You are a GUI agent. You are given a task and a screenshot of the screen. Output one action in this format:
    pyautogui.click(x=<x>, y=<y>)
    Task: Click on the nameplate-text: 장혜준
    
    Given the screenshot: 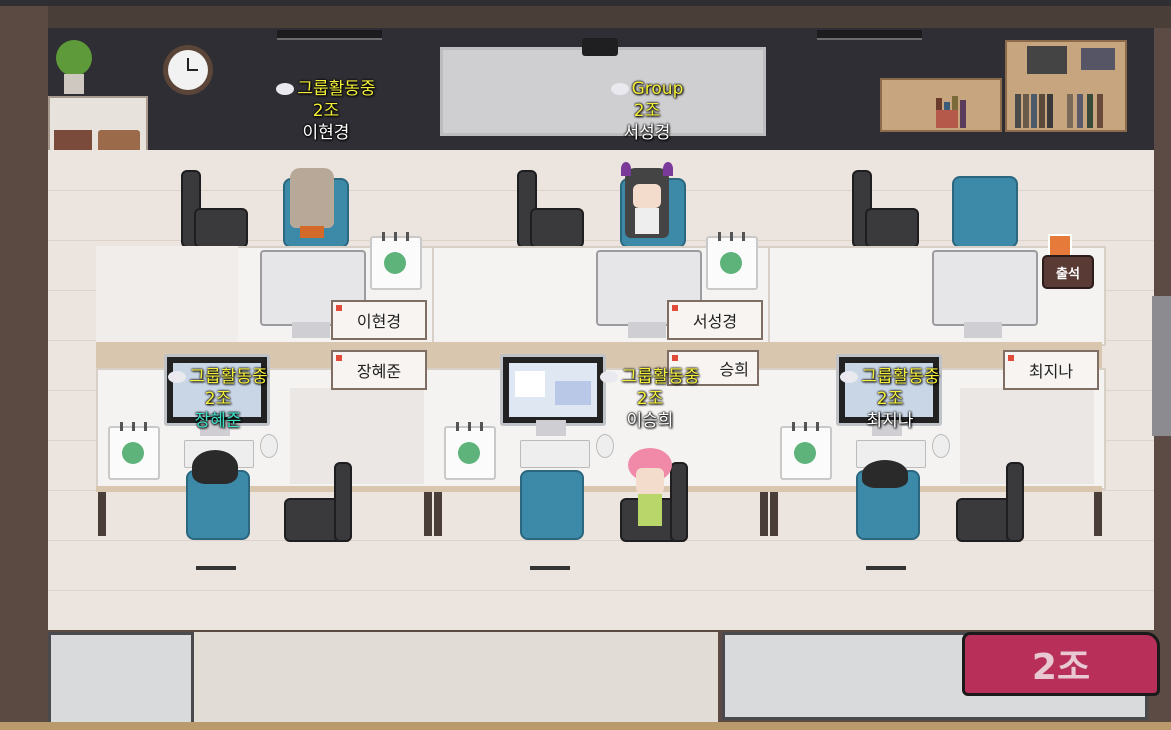 What is the action you would take?
    pyautogui.click(x=379, y=371)
    